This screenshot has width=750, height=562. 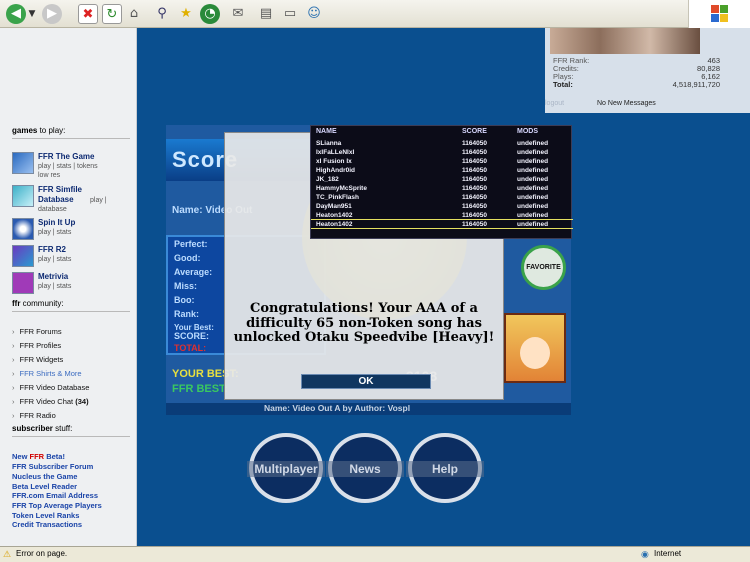 I want to click on character-portrait, so click(x=535, y=348).